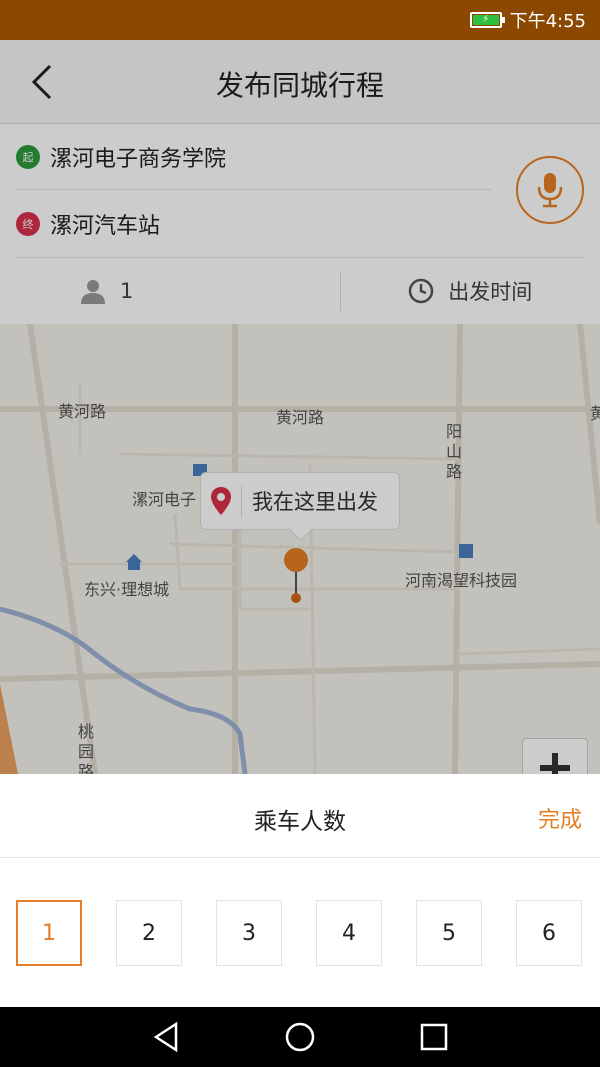 The height and width of the screenshot is (1067, 600). What do you see at coordinates (547, 21) in the screenshot?
I see `status-time: 下午4:55` at bounding box center [547, 21].